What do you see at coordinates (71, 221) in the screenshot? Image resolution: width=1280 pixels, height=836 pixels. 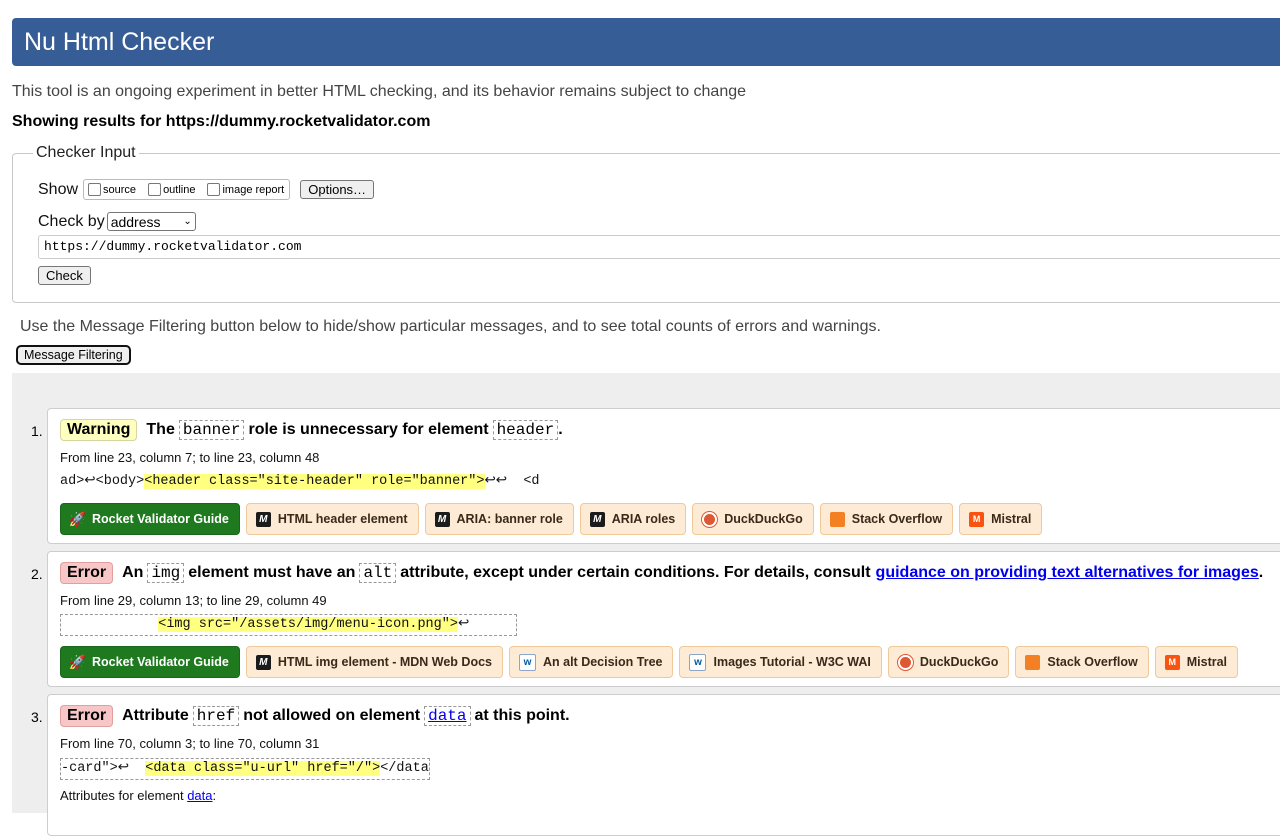 I see `check-by-label: Check by` at bounding box center [71, 221].